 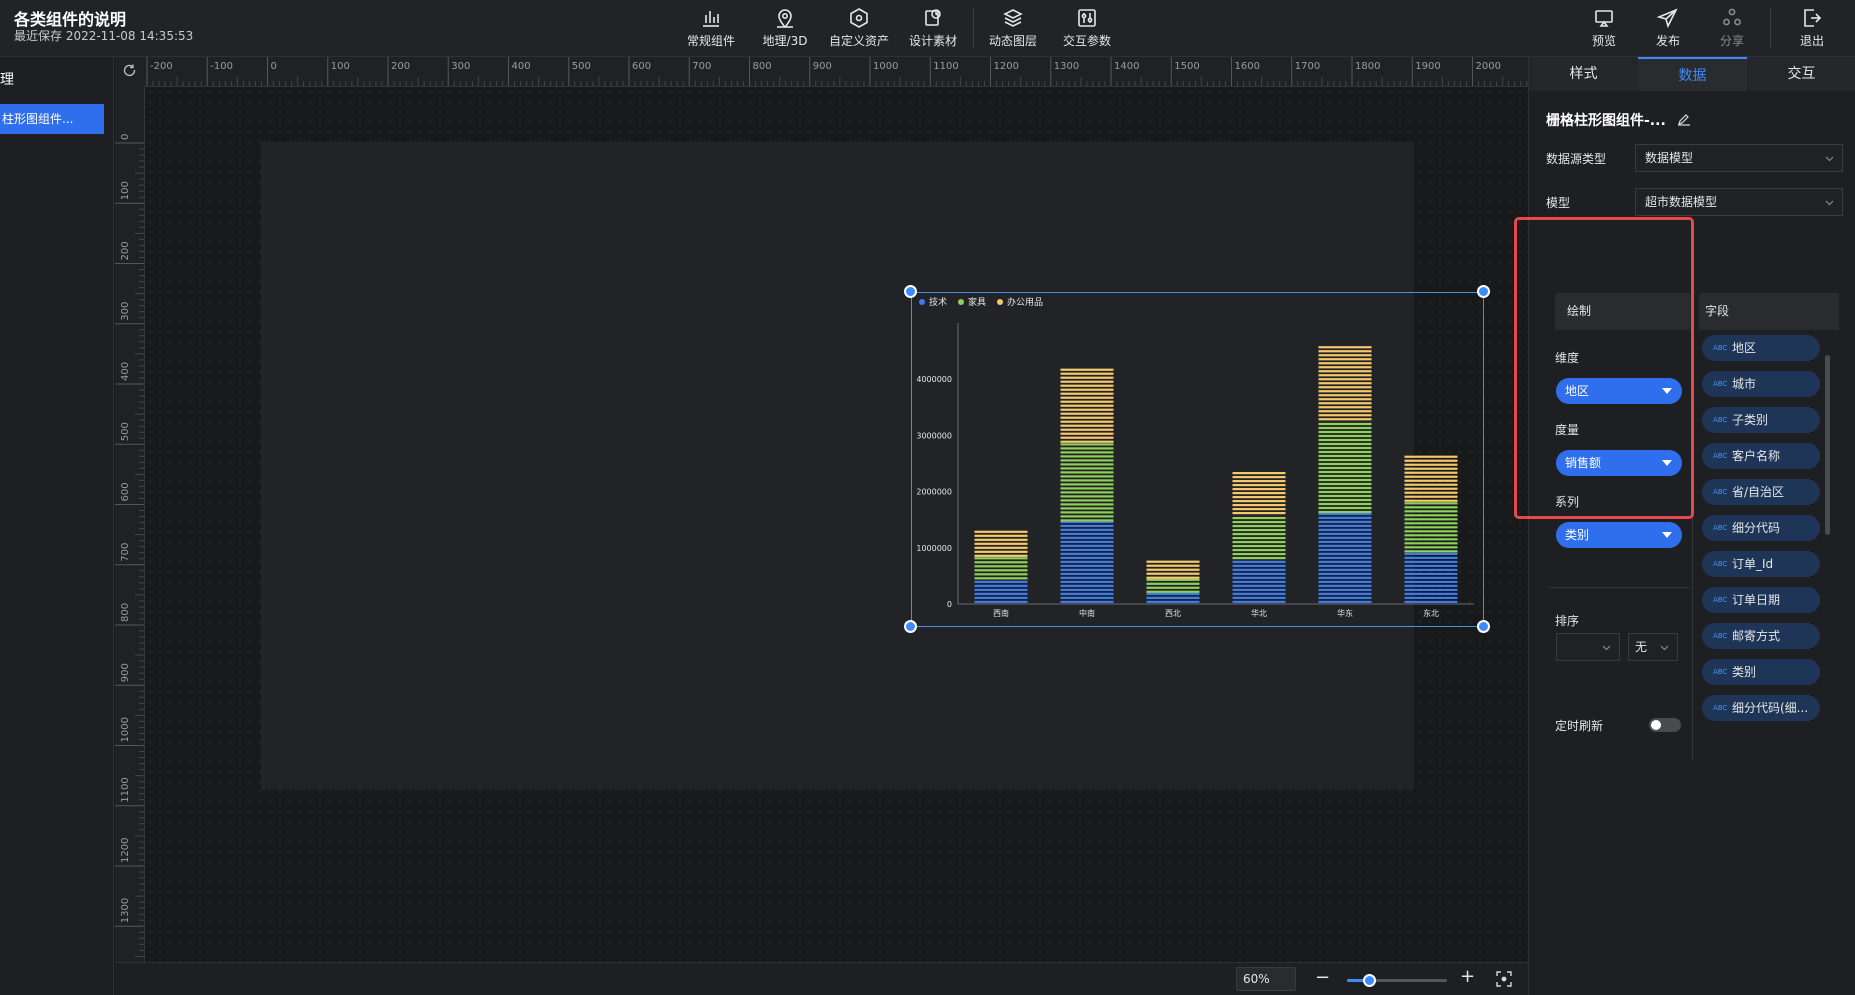 I want to click on resize-handle-bottom-left, so click(x=910, y=626).